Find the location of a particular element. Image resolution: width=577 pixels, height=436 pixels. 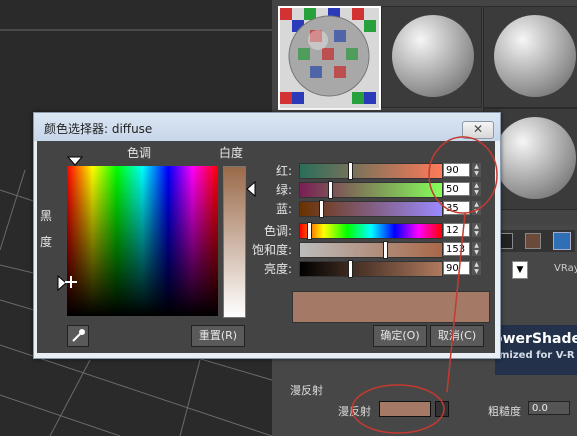

hsv-label-0: 色调: is located at coordinates (277, 231).